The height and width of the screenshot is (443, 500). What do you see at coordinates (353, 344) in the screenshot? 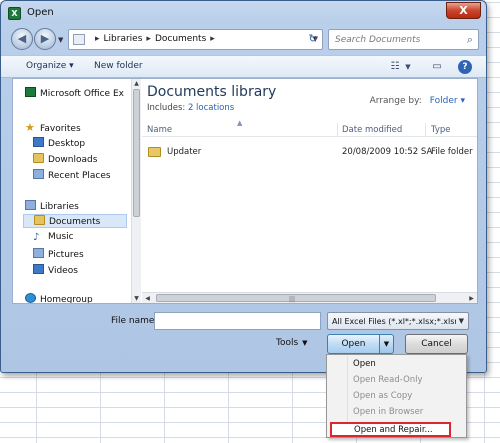
I see `open-button: Open` at bounding box center [353, 344].